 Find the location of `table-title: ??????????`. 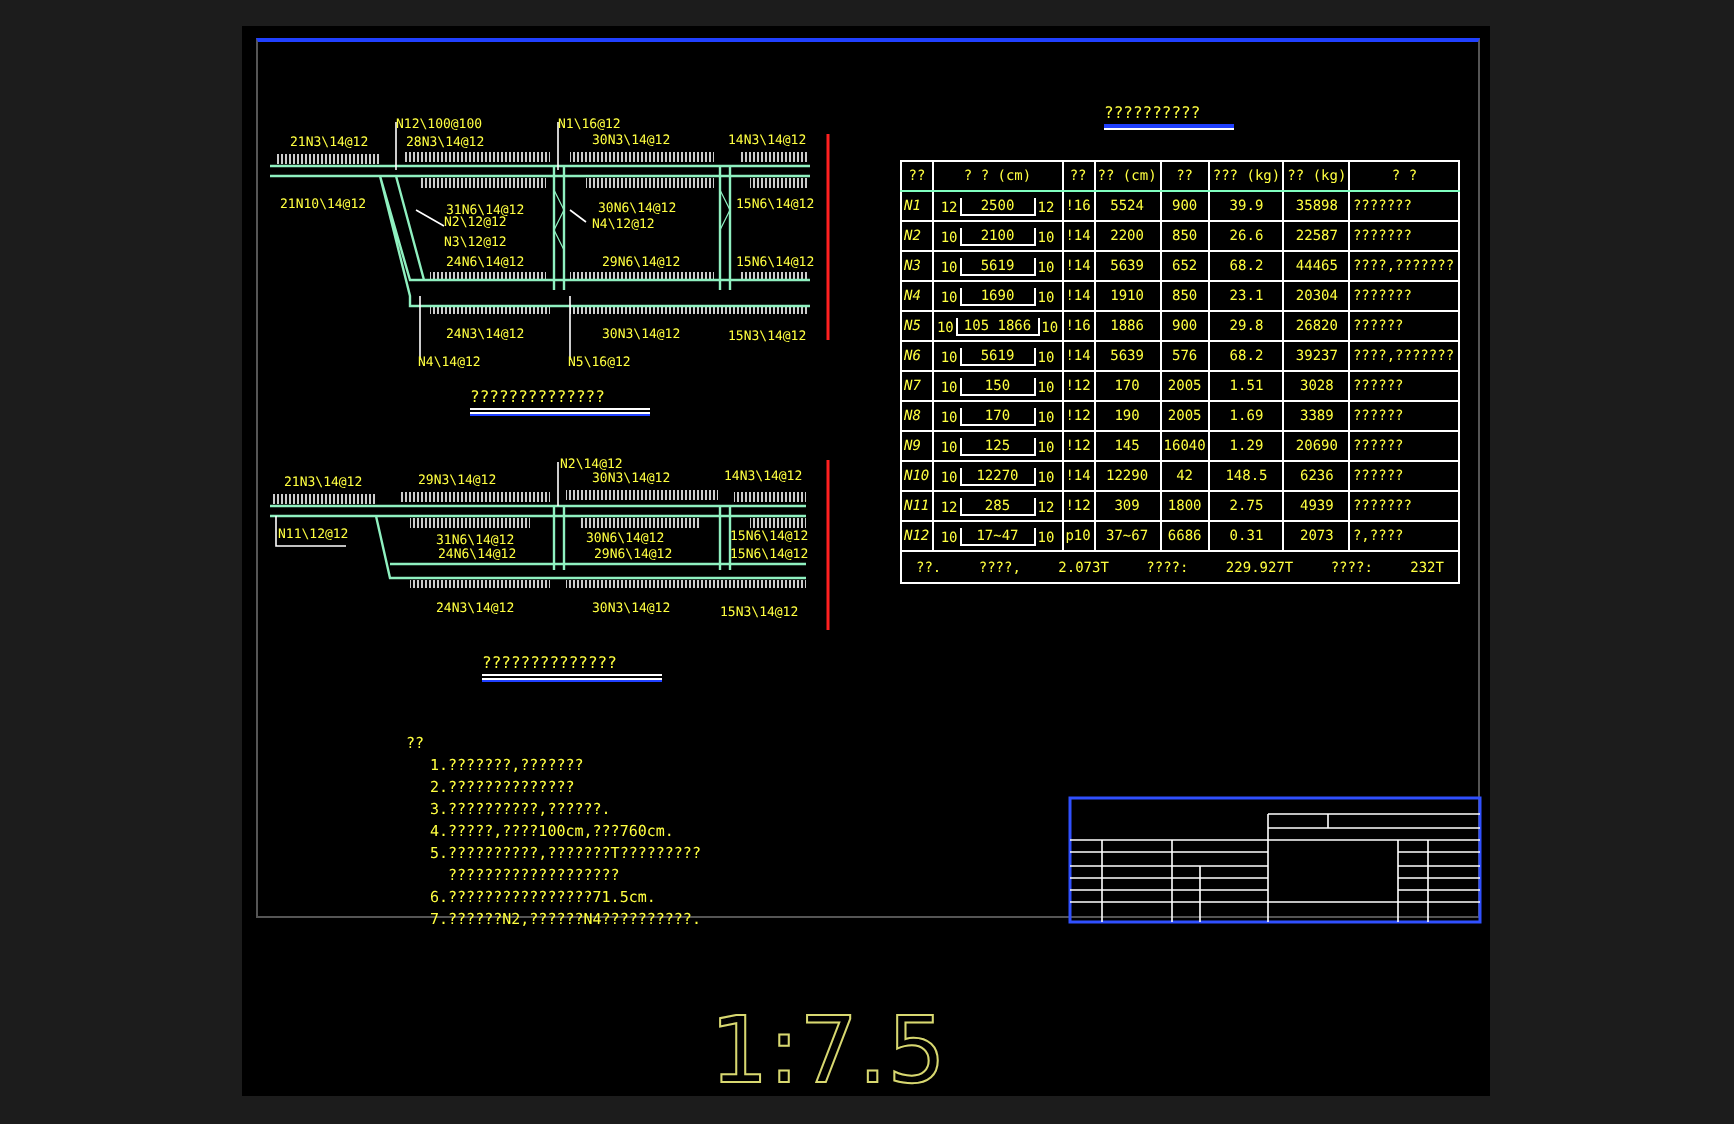

table-title: ?????????? is located at coordinates (1169, 117).